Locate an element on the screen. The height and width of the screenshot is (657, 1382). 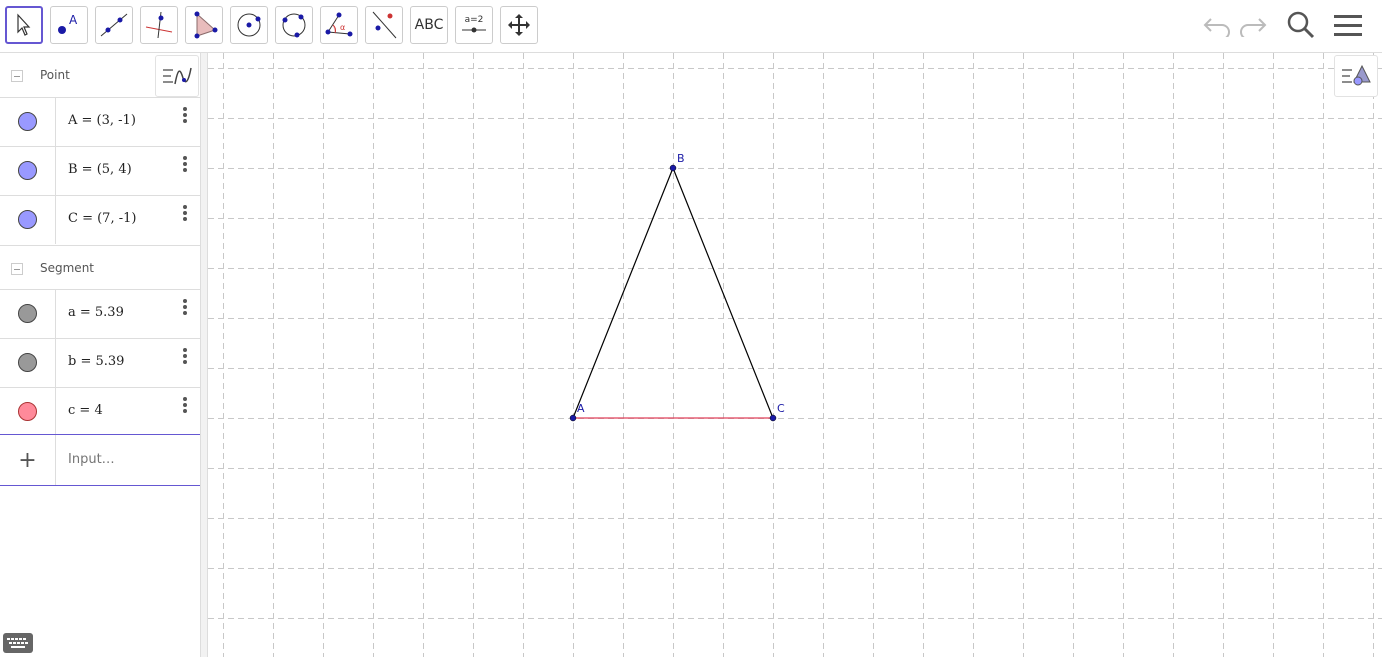
panel-divider is located at coordinates (204, 355).